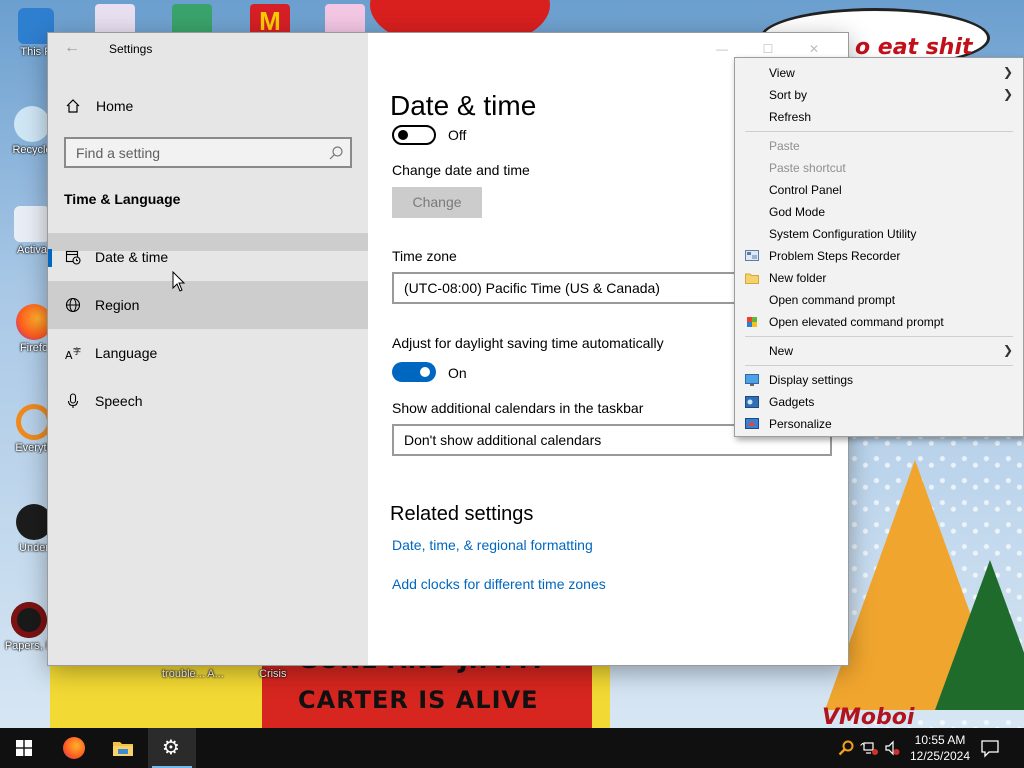 The image size is (1024, 768). Describe the element at coordinates (208, 106) in the screenshot. I see `nav-home: Home` at that location.